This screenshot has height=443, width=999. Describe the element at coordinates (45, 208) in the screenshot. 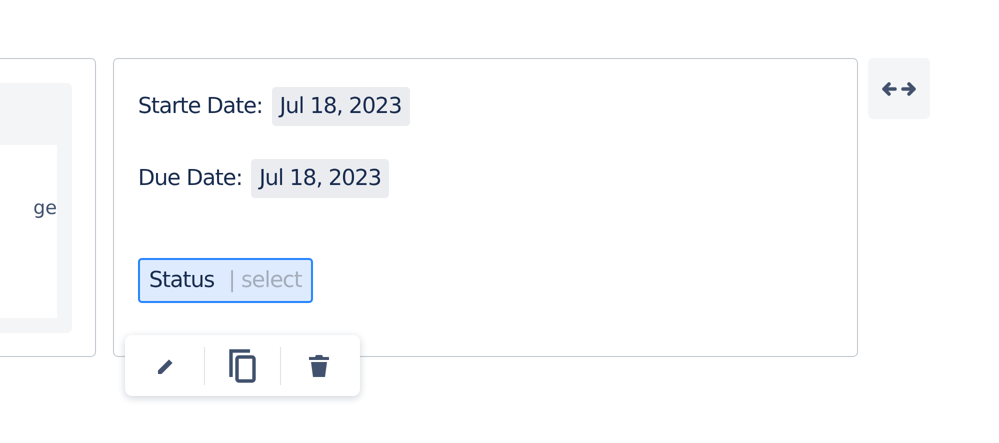

I see `card-text: ge` at that location.